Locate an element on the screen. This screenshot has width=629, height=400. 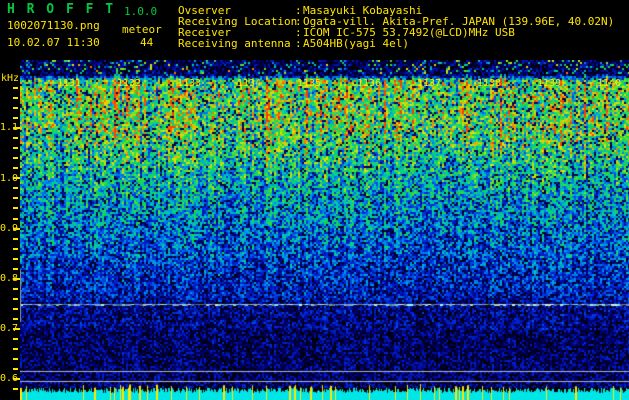
app-title: H R O F F T is located at coordinates (61, 9).